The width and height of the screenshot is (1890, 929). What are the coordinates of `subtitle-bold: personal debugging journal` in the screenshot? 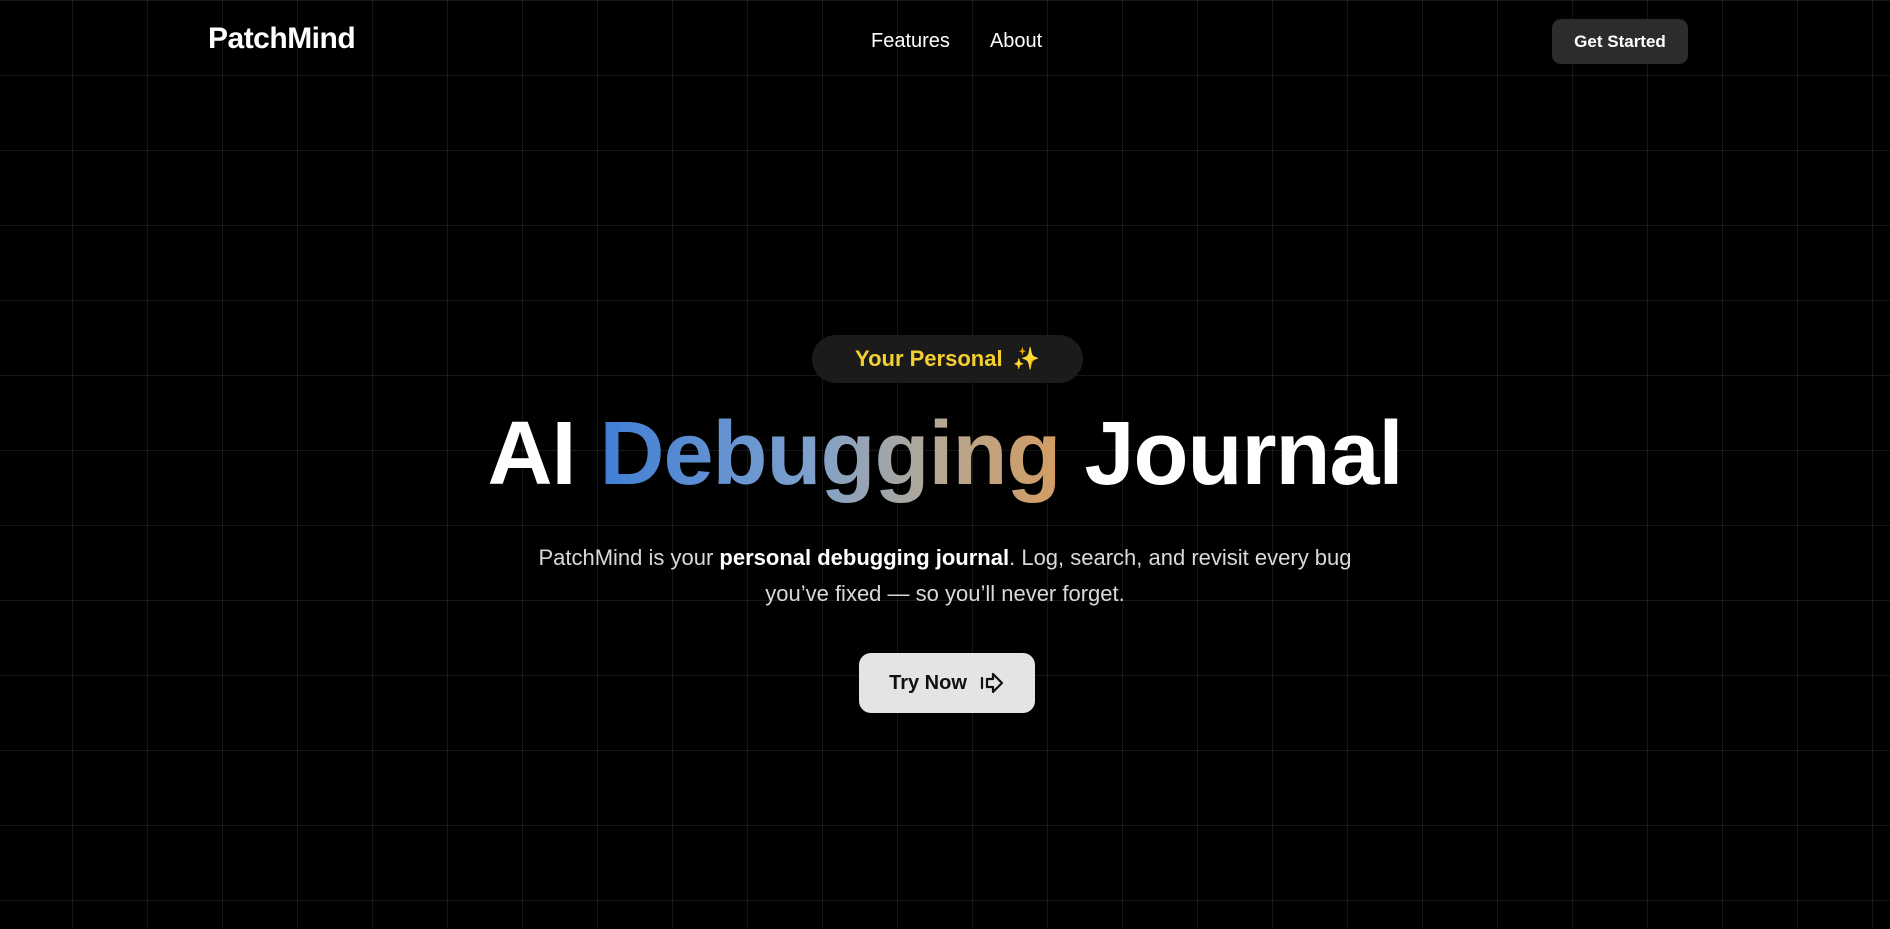 It's located at (864, 557).